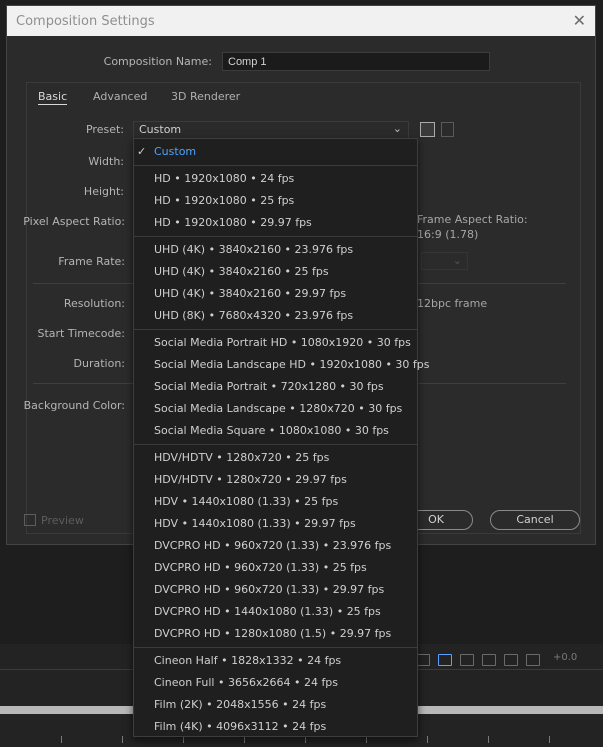 The height and width of the screenshot is (747, 603). What do you see at coordinates (224, 179) in the screenshot?
I see `menu-item: HD • 1920x1080 • 24 fps` at bounding box center [224, 179].